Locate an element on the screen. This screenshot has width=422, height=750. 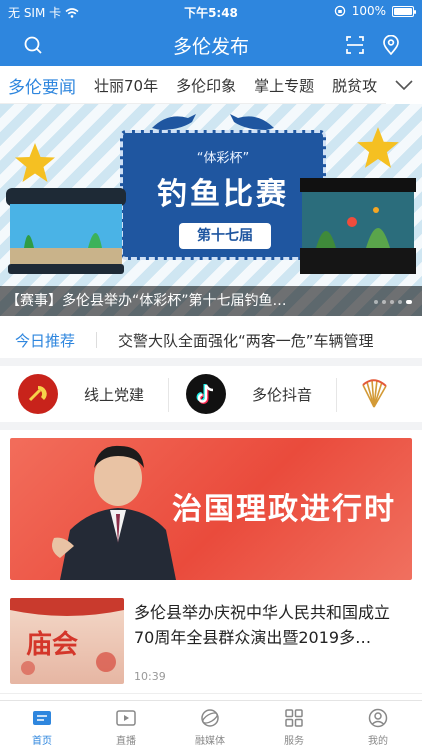
fan-logo-icon is located at coordinates (374, 394).